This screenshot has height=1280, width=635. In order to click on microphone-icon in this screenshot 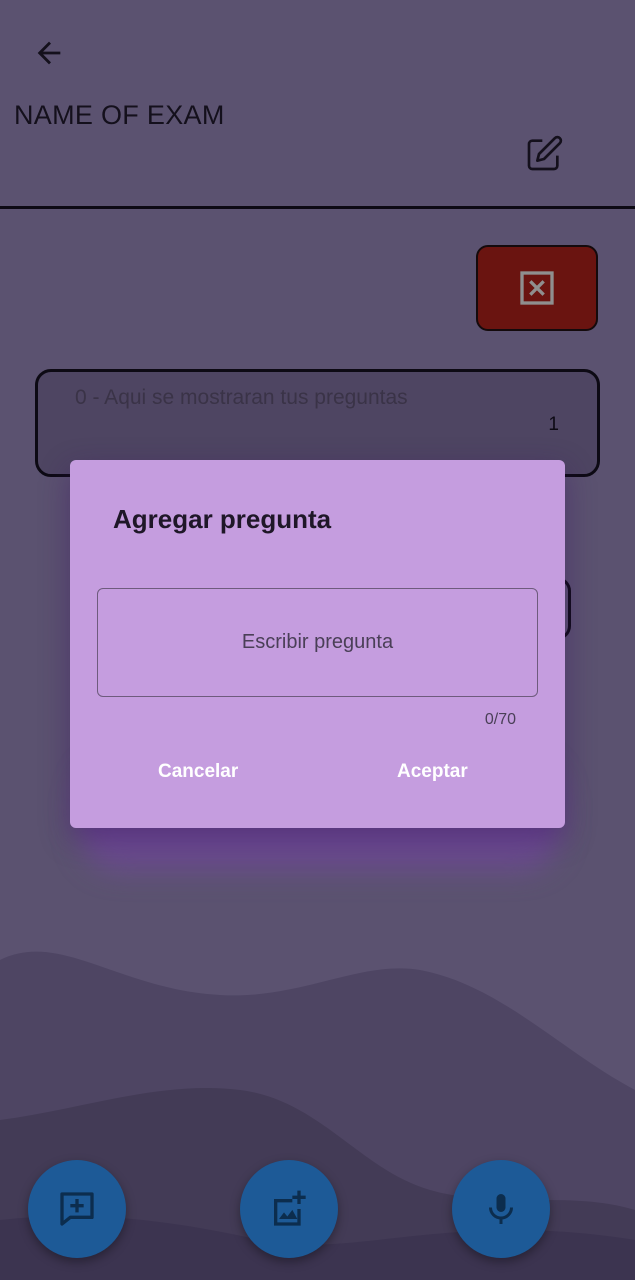, I will do `click(501, 1209)`.